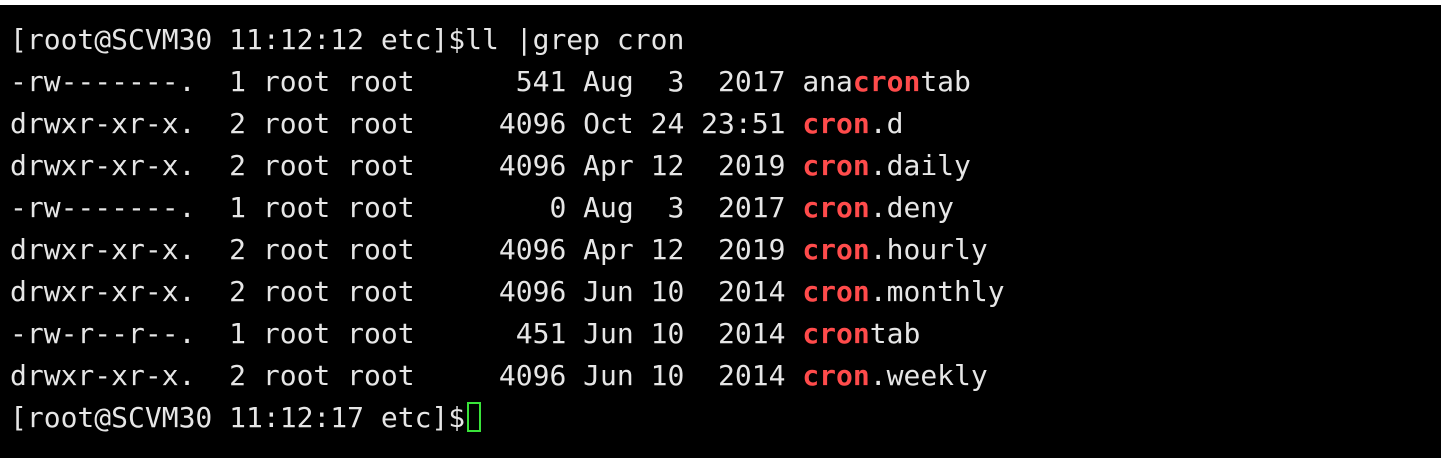 The image size is (1448, 462). Describe the element at coordinates (878, 207) in the screenshot. I see `file-name: cron.deny` at that location.